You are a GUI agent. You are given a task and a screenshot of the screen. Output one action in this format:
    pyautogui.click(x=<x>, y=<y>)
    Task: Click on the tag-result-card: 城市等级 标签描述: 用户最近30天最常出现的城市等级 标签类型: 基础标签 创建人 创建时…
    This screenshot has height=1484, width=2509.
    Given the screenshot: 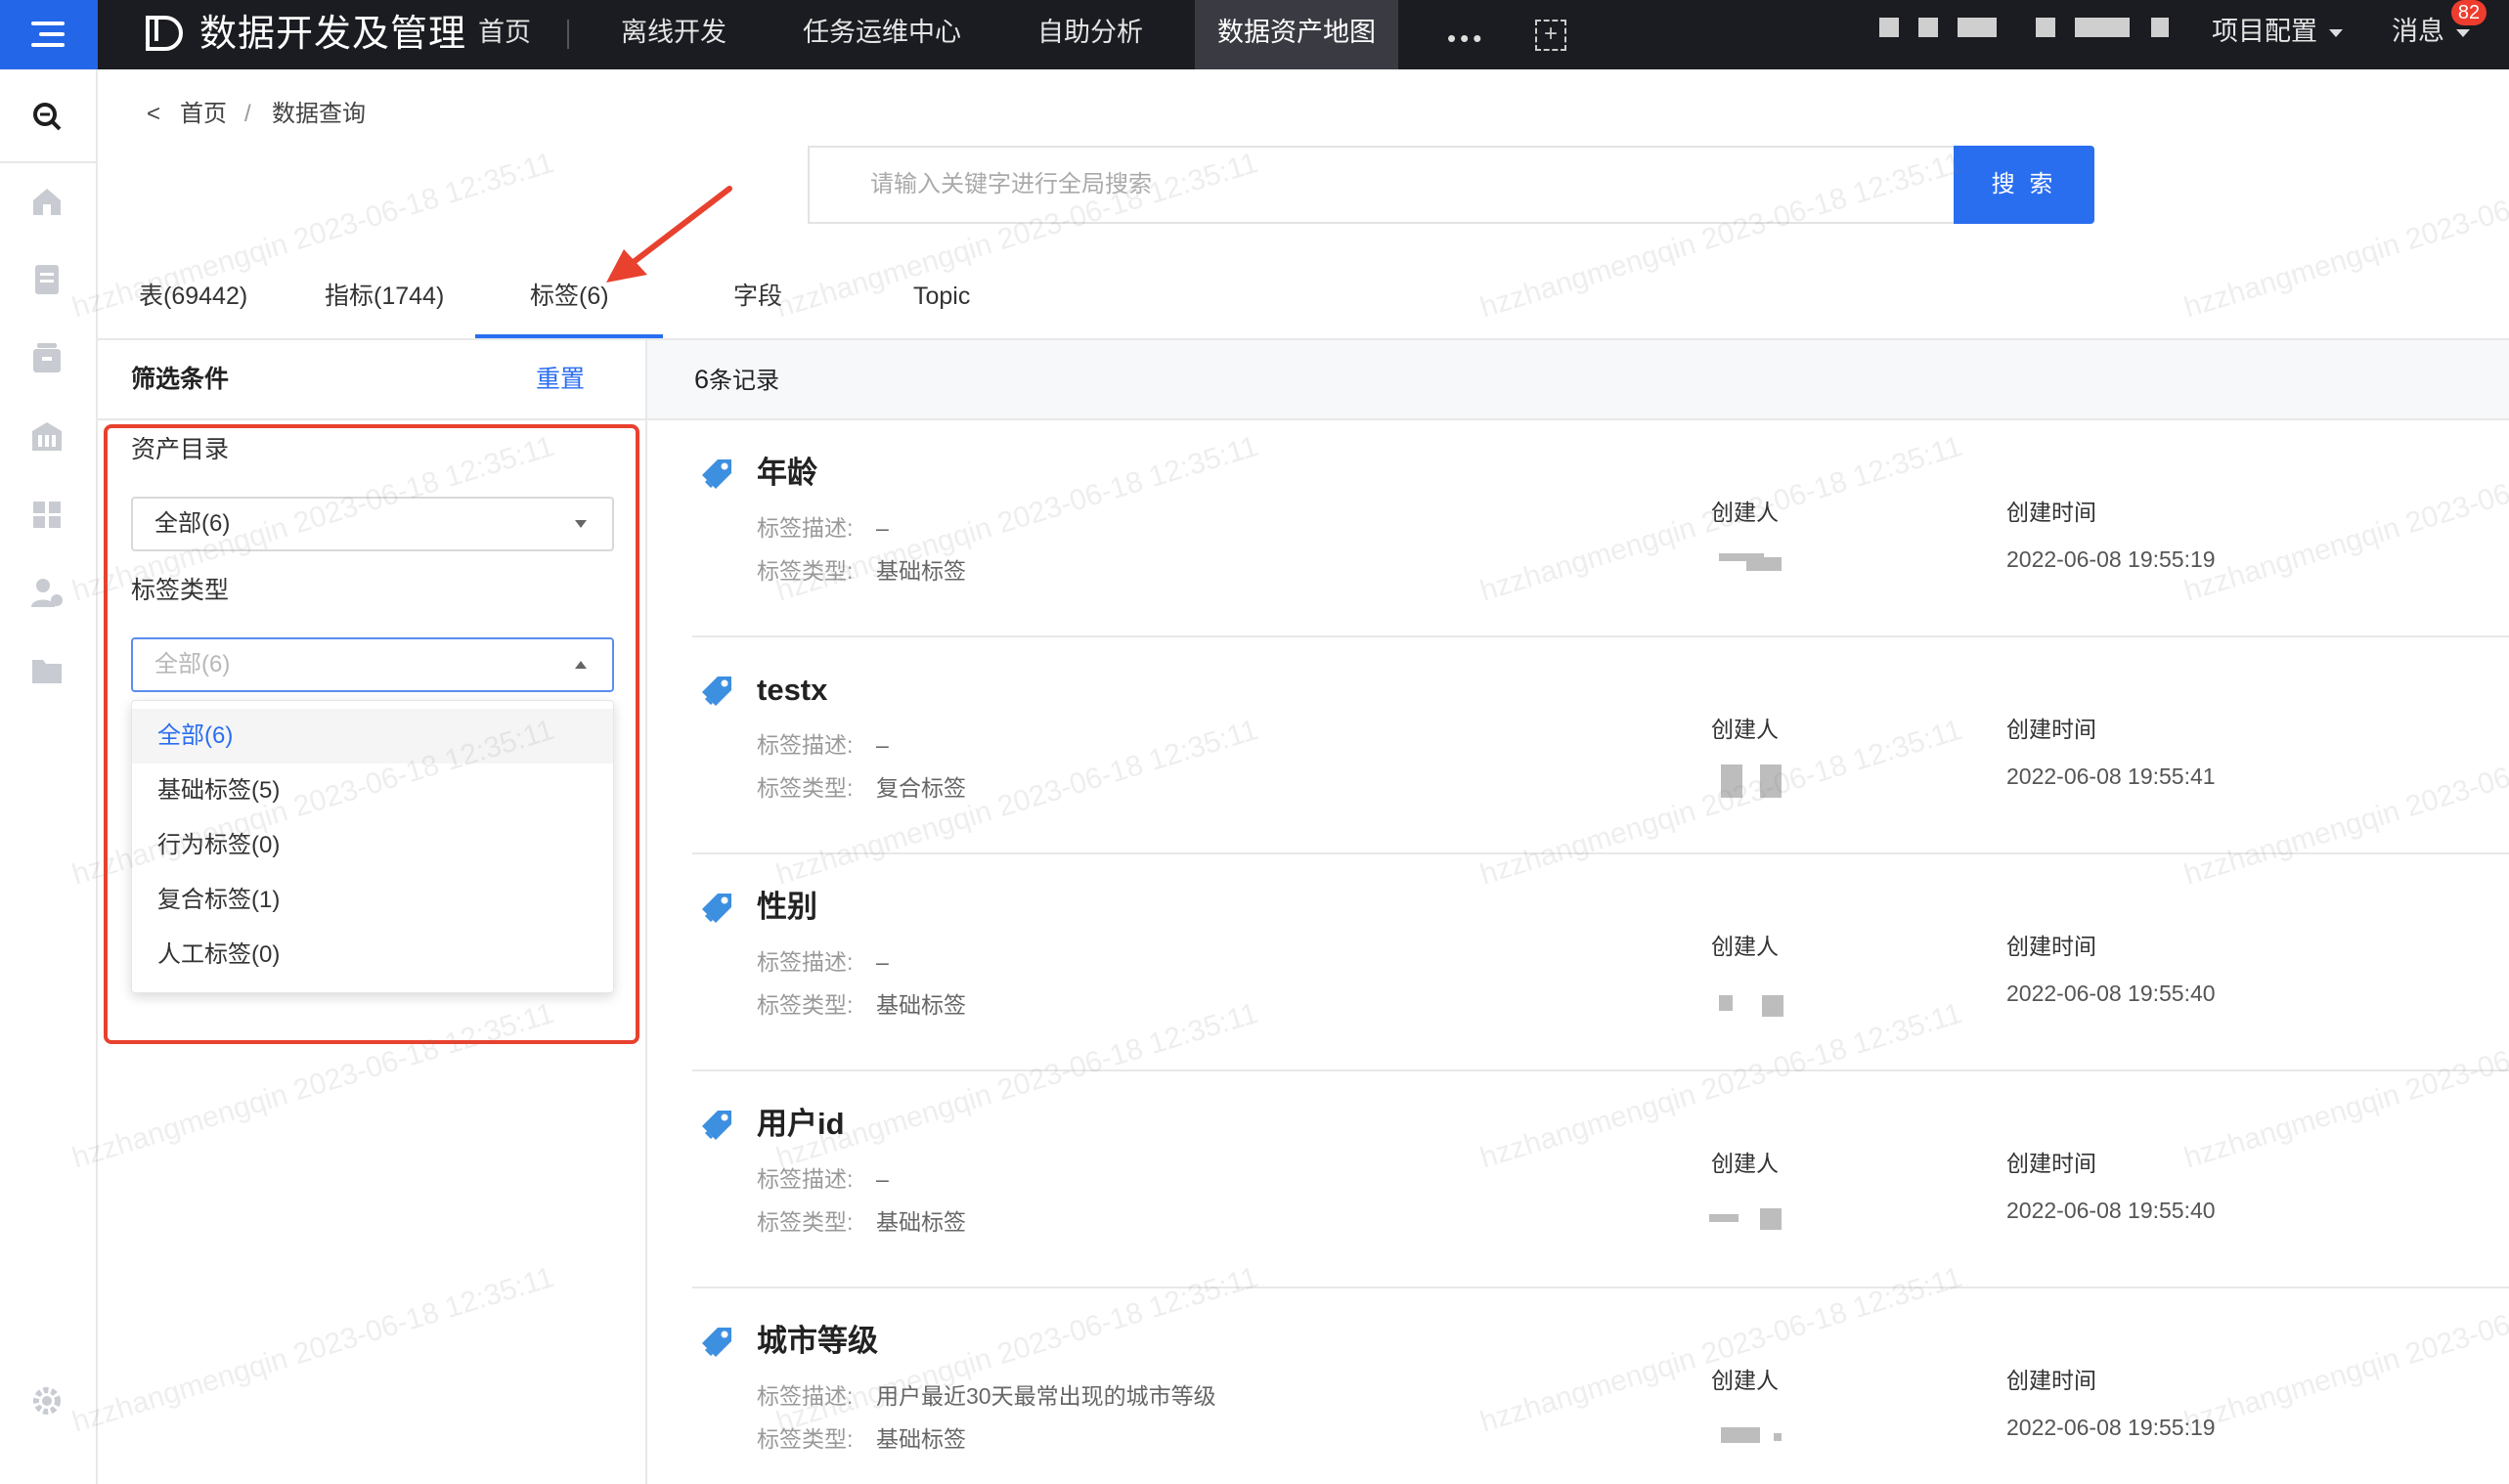 What is the action you would take?
    pyautogui.click(x=1600, y=1386)
    